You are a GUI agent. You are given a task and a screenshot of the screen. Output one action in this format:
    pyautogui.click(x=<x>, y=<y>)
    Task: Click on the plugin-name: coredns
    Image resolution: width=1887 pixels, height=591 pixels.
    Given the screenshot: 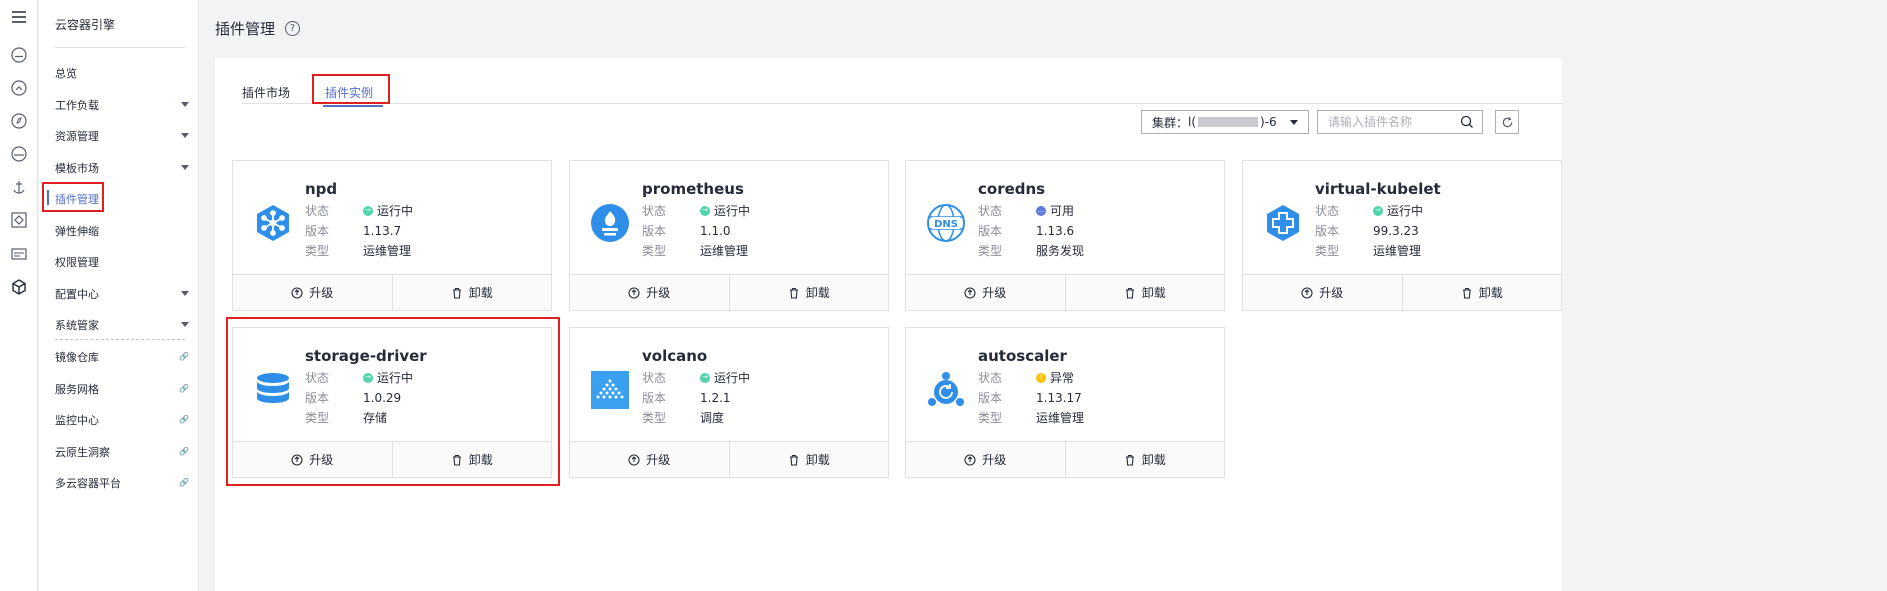 What is the action you would take?
    pyautogui.click(x=1012, y=189)
    